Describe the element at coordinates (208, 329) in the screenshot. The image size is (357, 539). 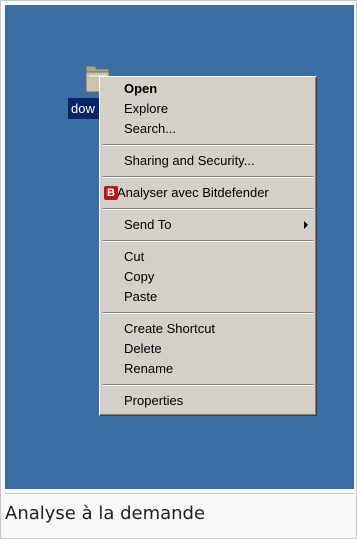
I see `menu-item-create-shortcut: Create Shortcut` at that location.